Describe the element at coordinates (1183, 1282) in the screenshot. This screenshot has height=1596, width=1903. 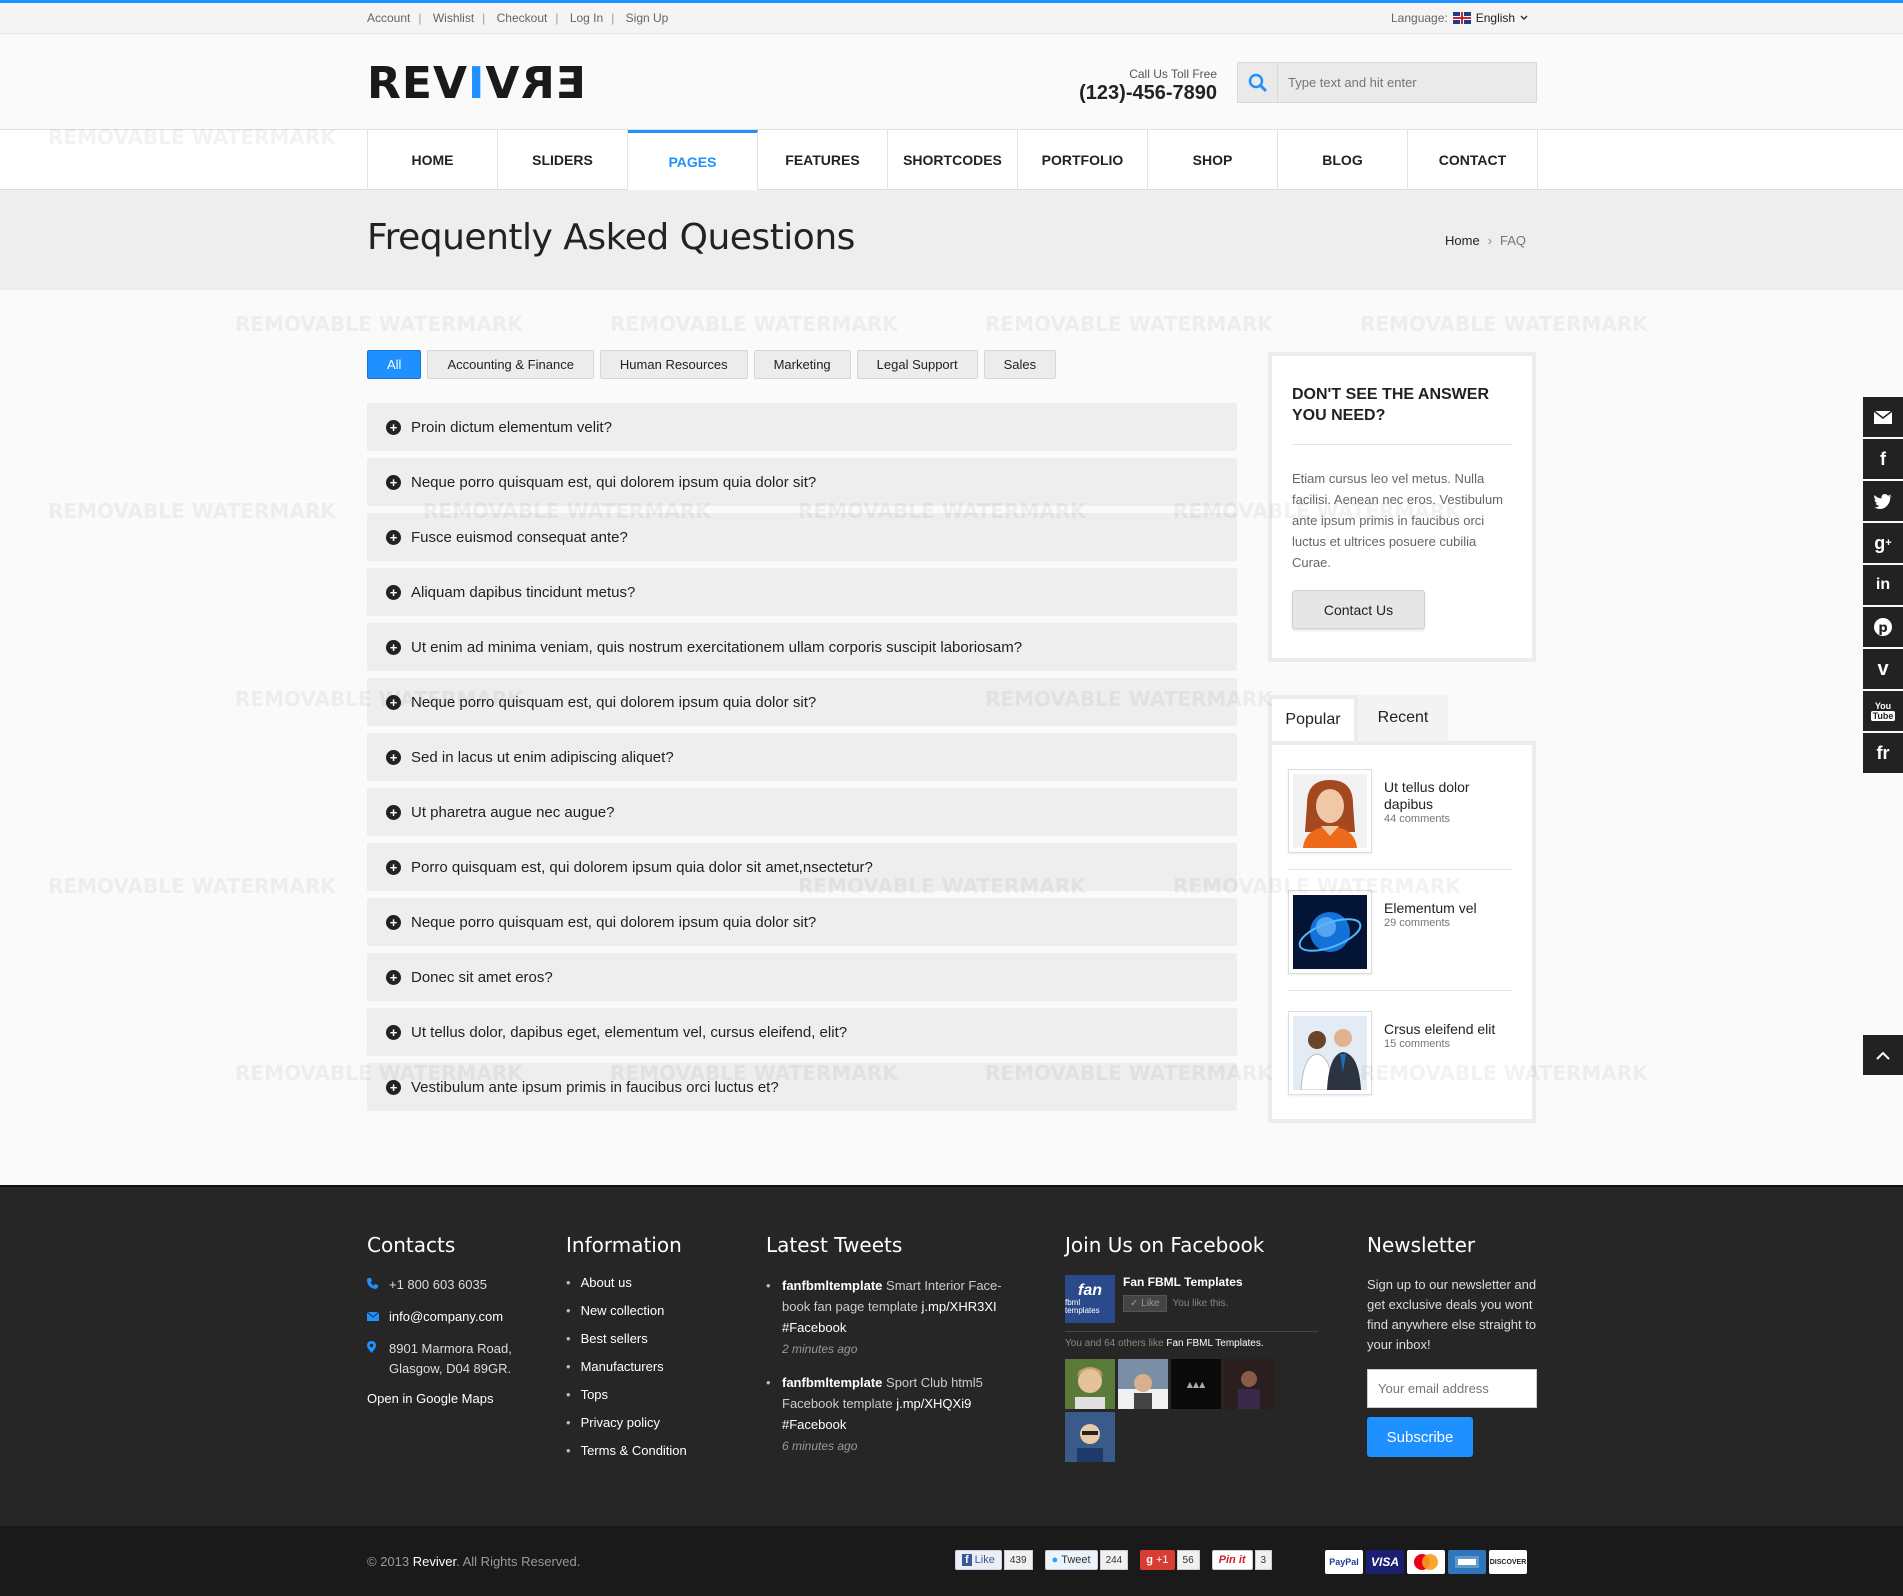
I see `facebook-page-name: Fan FBML Templates` at that location.